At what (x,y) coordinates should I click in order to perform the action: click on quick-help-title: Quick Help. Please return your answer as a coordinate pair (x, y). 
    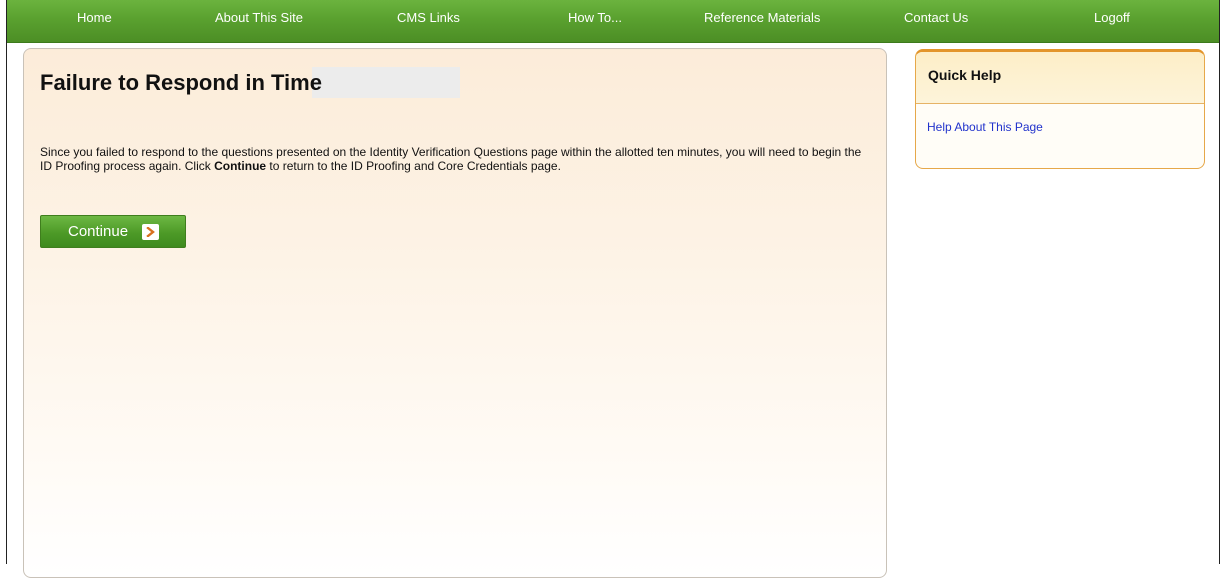
    Looking at the image, I should click on (965, 75).